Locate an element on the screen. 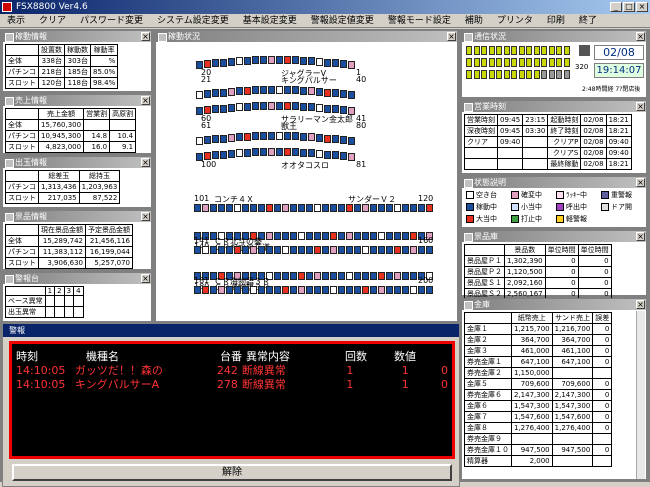 Image resolution: width=650 pixels, height=487 pixels. menu-item-5: 警報設定値変更 is located at coordinates (342, 20).